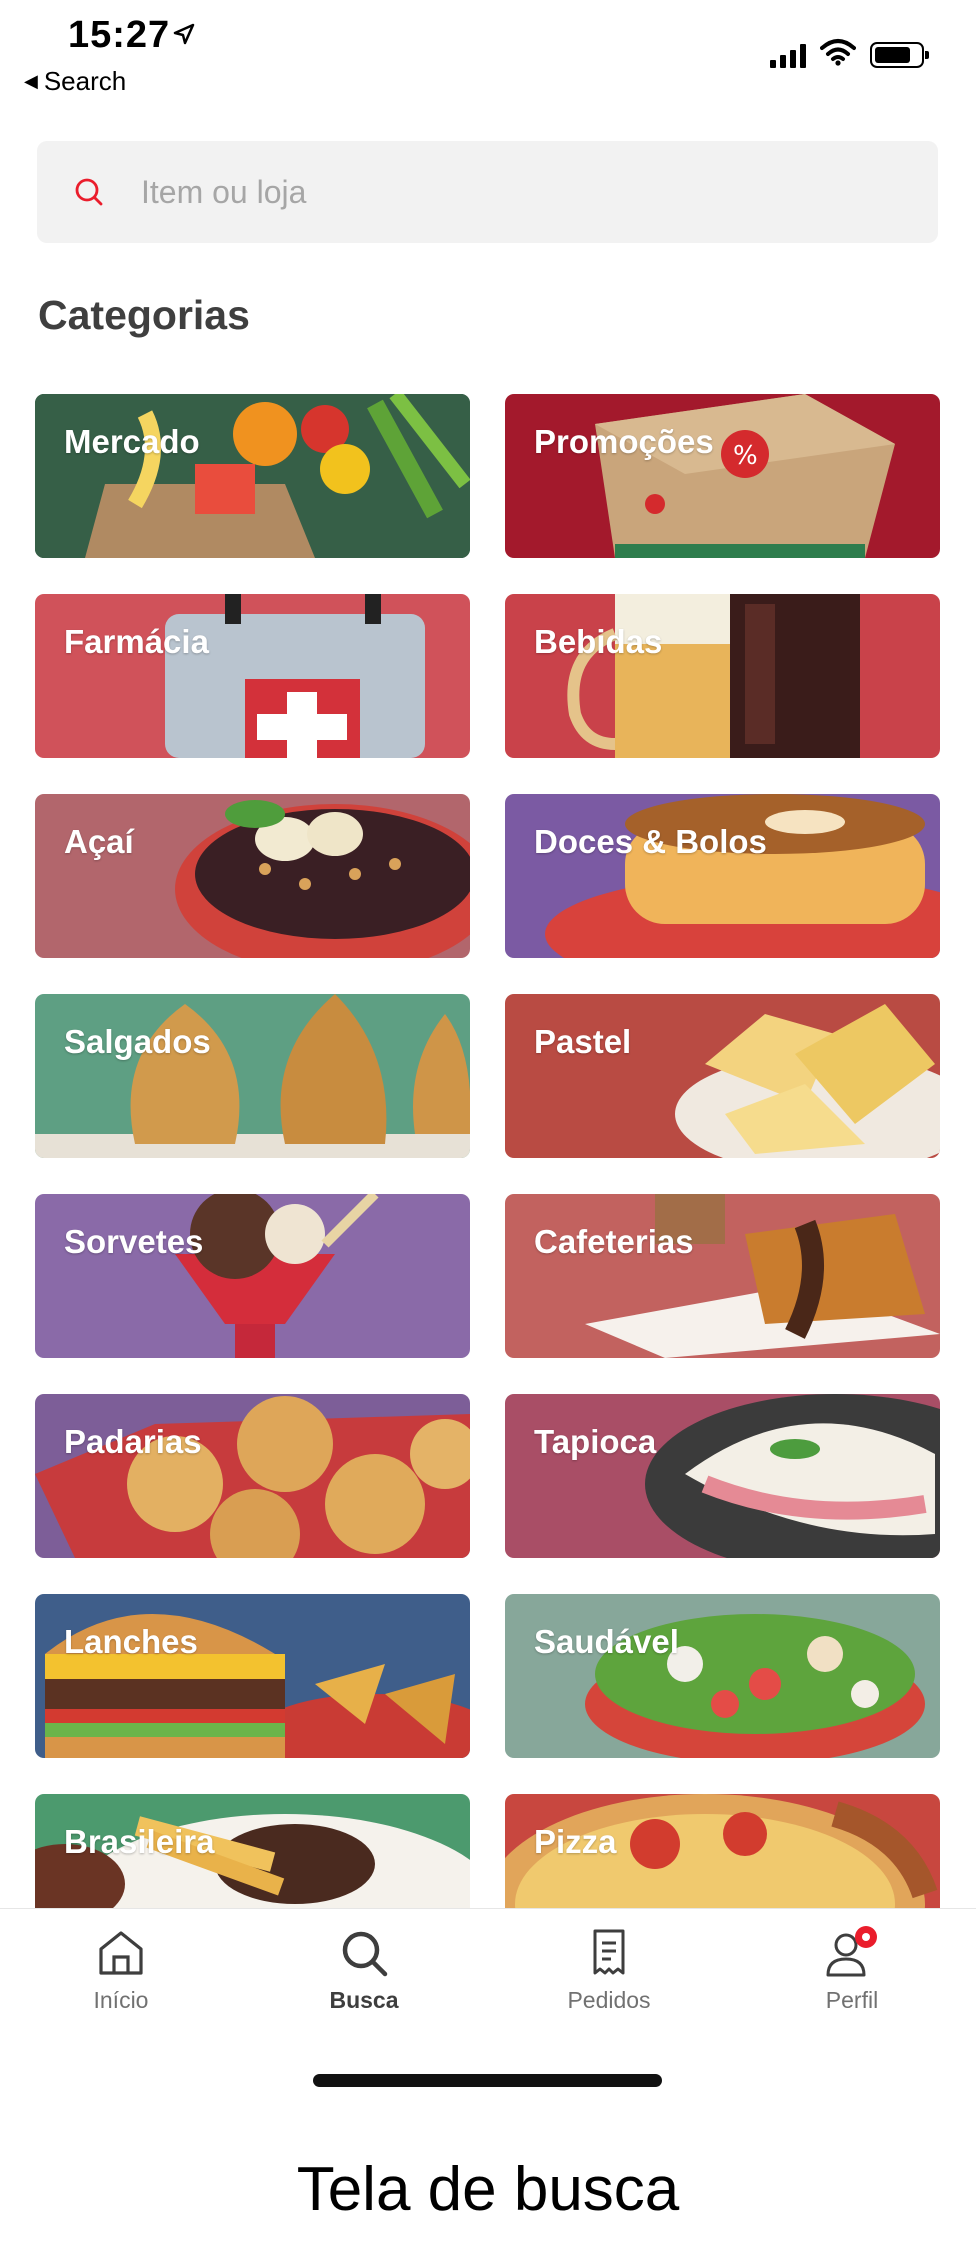 This screenshot has width=976, height=2257. What do you see at coordinates (121, 2000) in the screenshot?
I see `tab-label: Início` at bounding box center [121, 2000].